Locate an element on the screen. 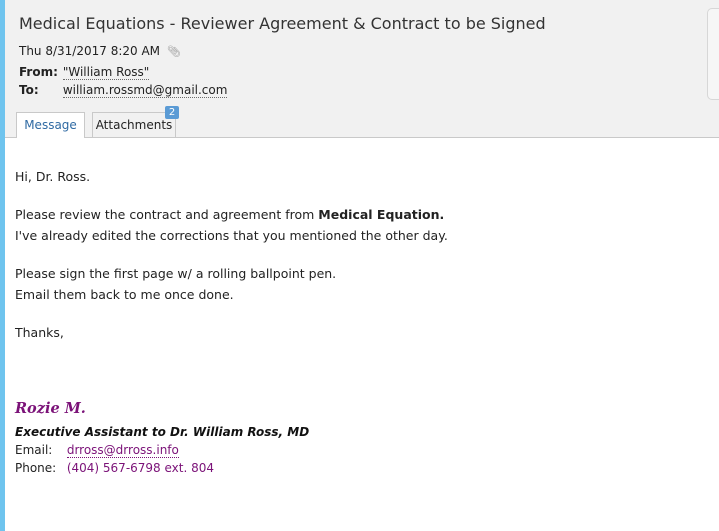 Image resolution: width=719 pixels, height=531 pixels. to-row: To: william.rossmd@gmail.com is located at coordinates (123, 90).